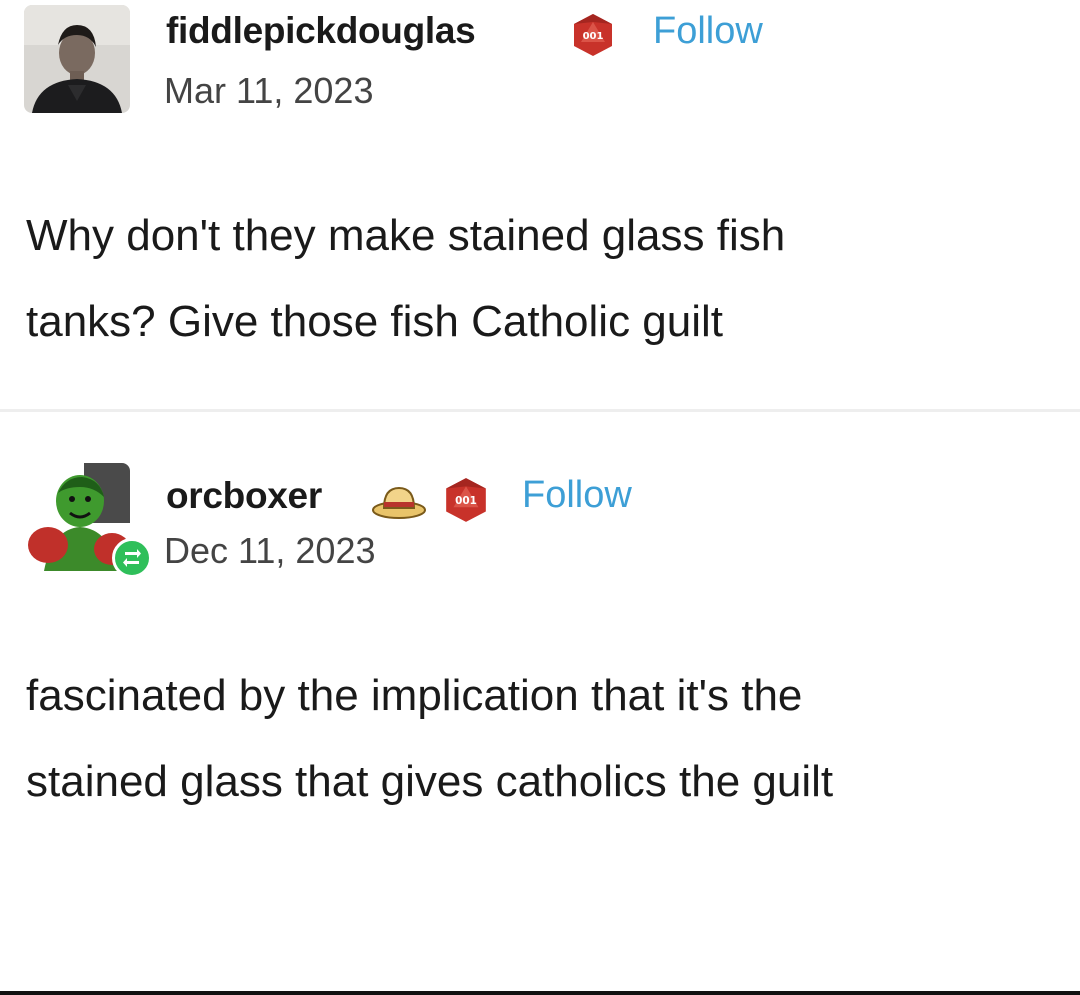 This screenshot has width=1080, height=995. What do you see at coordinates (244, 496) in the screenshot?
I see `username: orcboxer` at bounding box center [244, 496].